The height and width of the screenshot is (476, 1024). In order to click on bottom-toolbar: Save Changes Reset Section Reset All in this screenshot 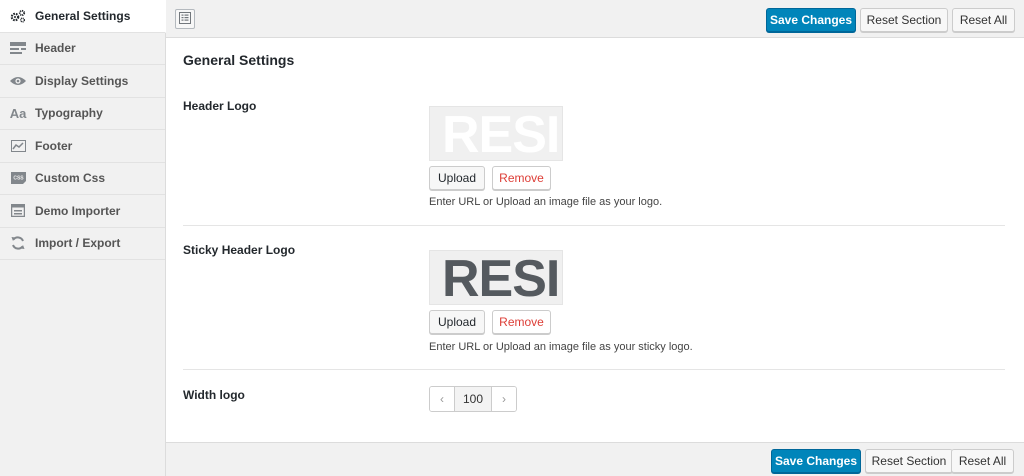, I will do `click(595, 459)`.